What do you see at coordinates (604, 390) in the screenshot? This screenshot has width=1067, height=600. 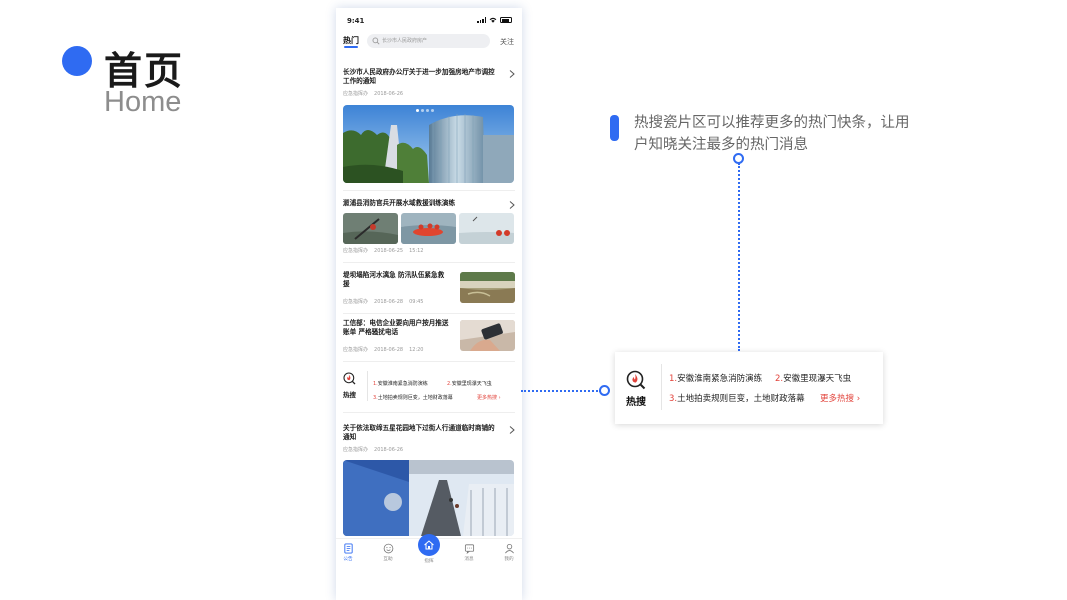 I see `connector-endpoint` at bounding box center [604, 390].